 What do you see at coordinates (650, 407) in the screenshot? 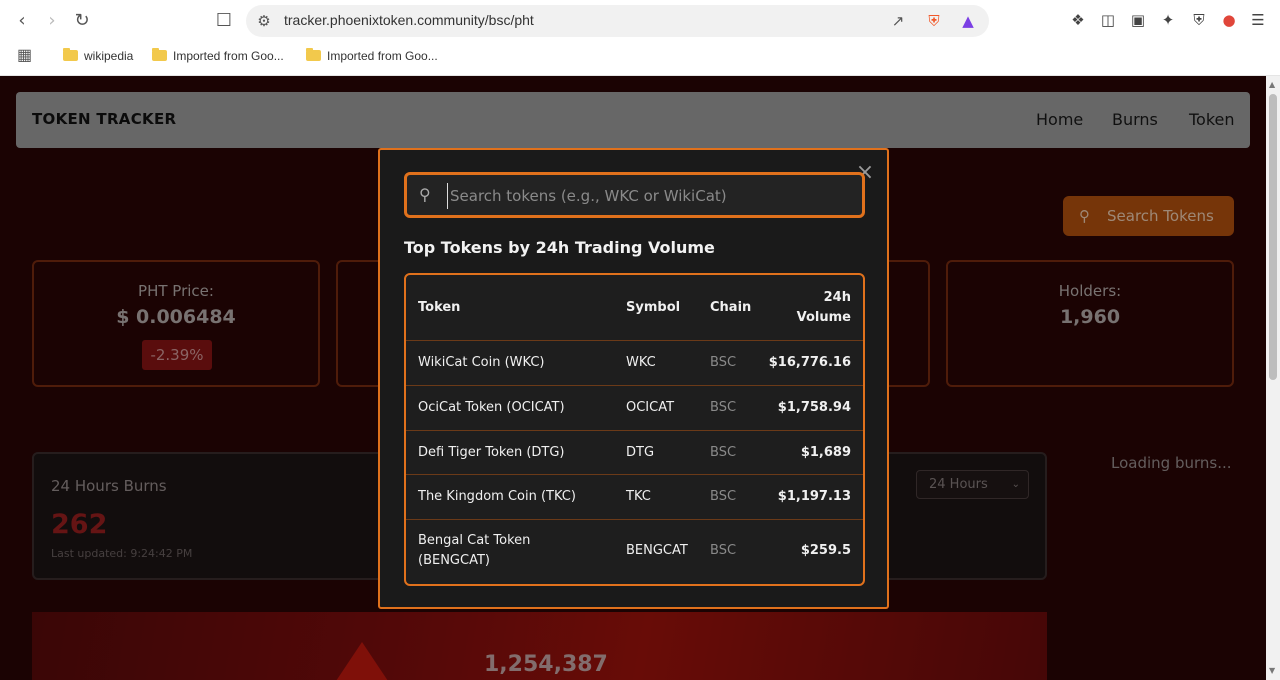
I see `token-symbol: OCICAT` at bounding box center [650, 407].